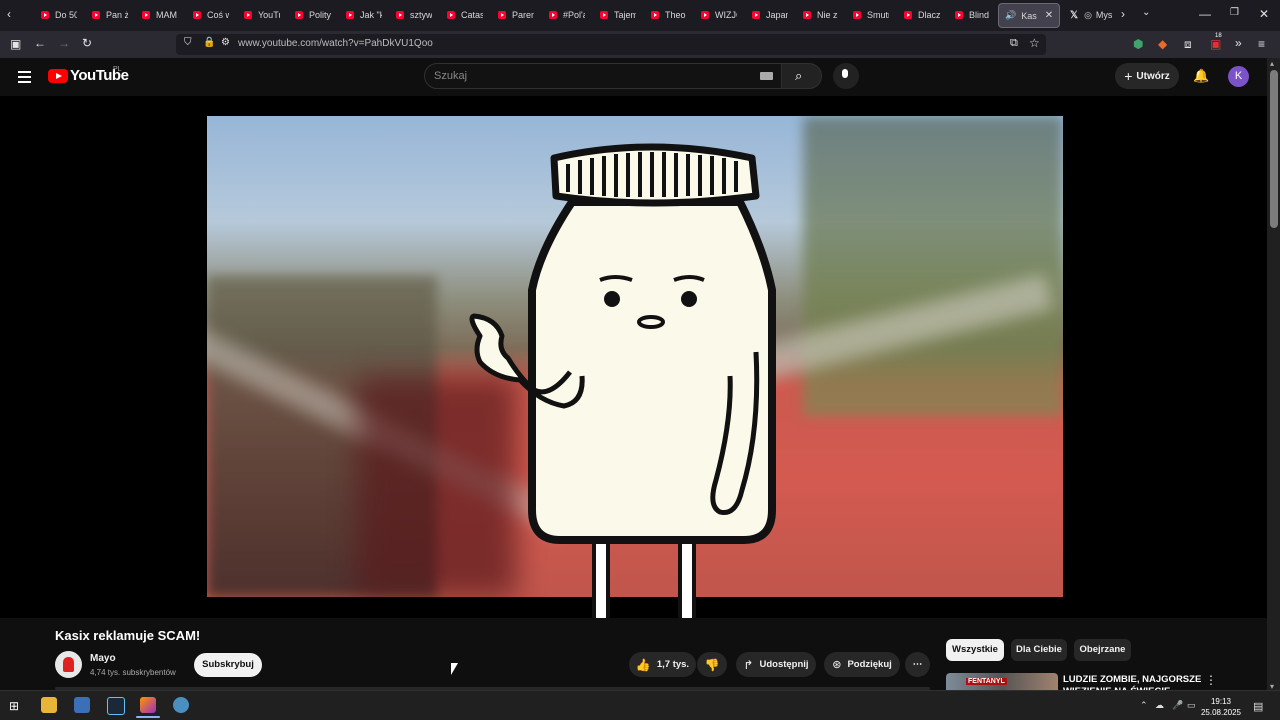 This screenshot has width=1280, height=720. What do you see at coordinates (748, 664) in the screenshot?
I see `share-icon: ↱` at bounding box center [748, 664].